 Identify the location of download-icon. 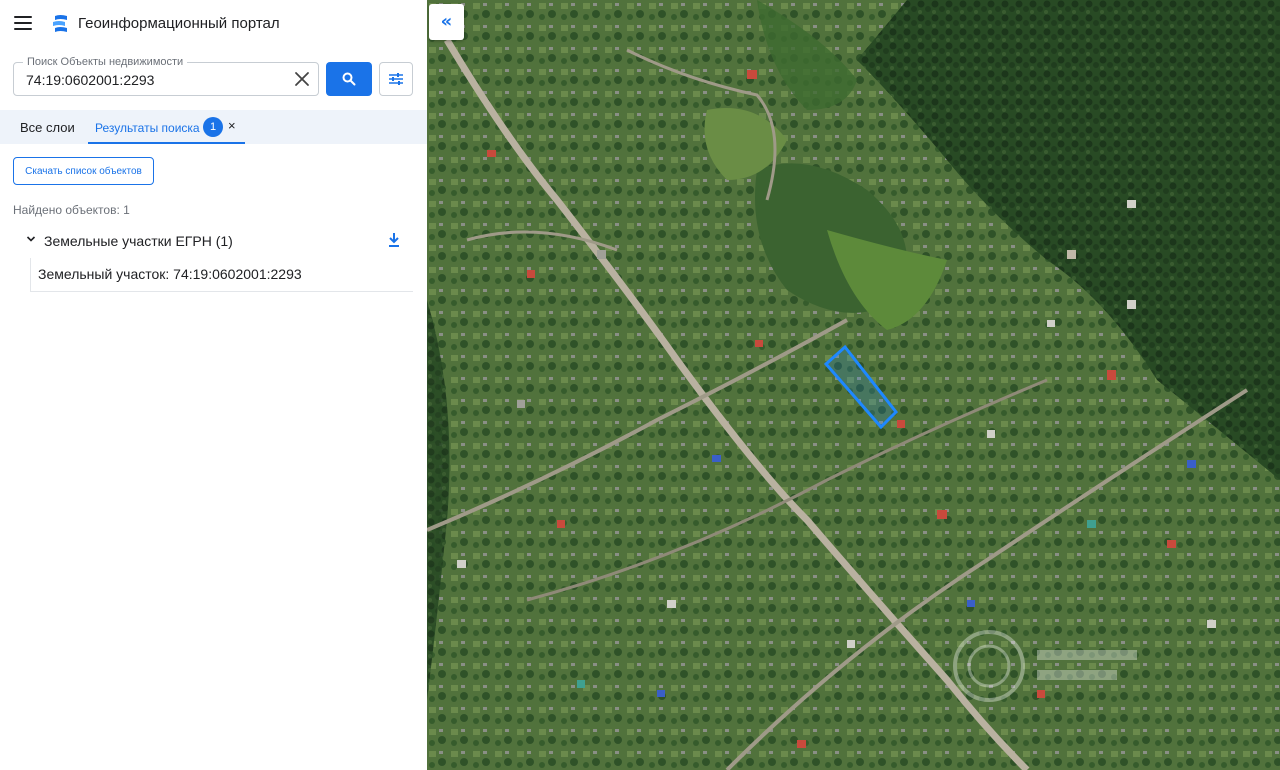
(394, 240).